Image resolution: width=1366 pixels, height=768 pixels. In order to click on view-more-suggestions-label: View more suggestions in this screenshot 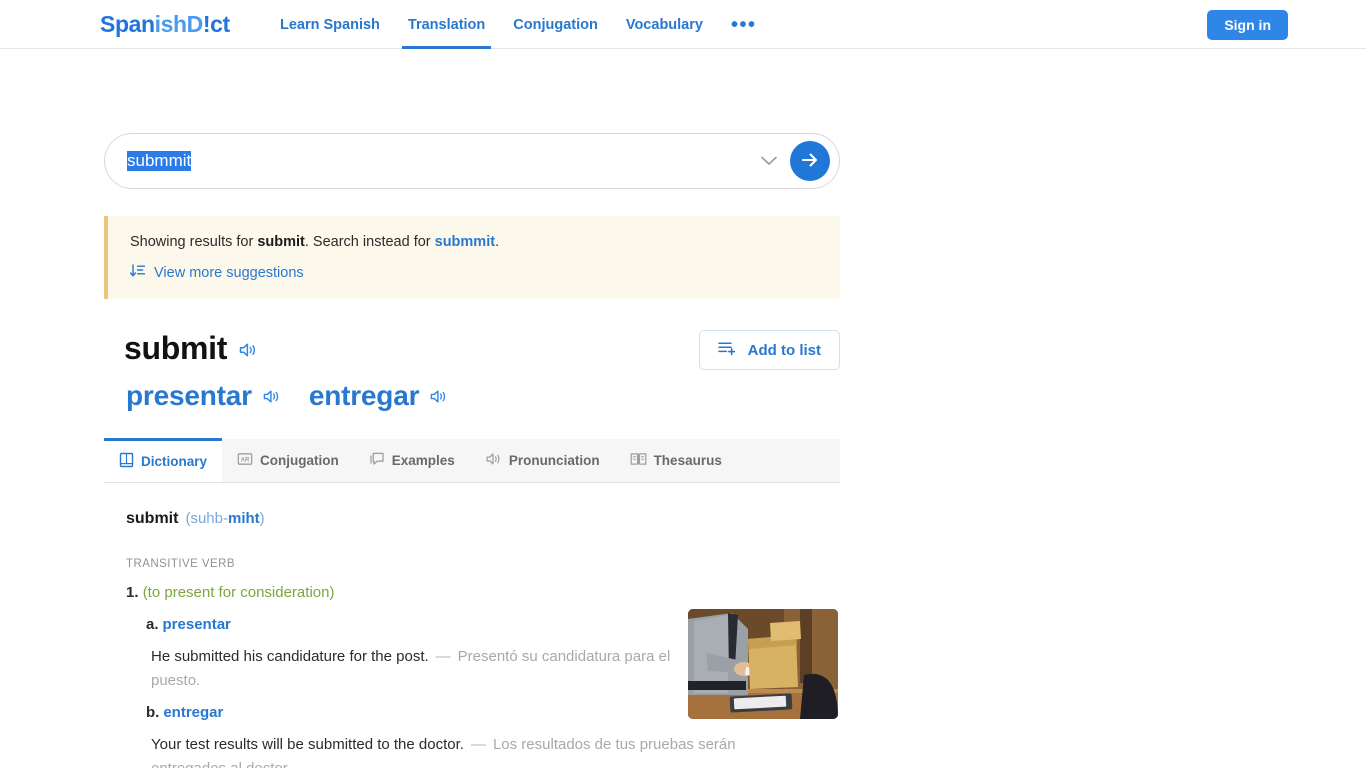, I will do `click(229, 273)`.